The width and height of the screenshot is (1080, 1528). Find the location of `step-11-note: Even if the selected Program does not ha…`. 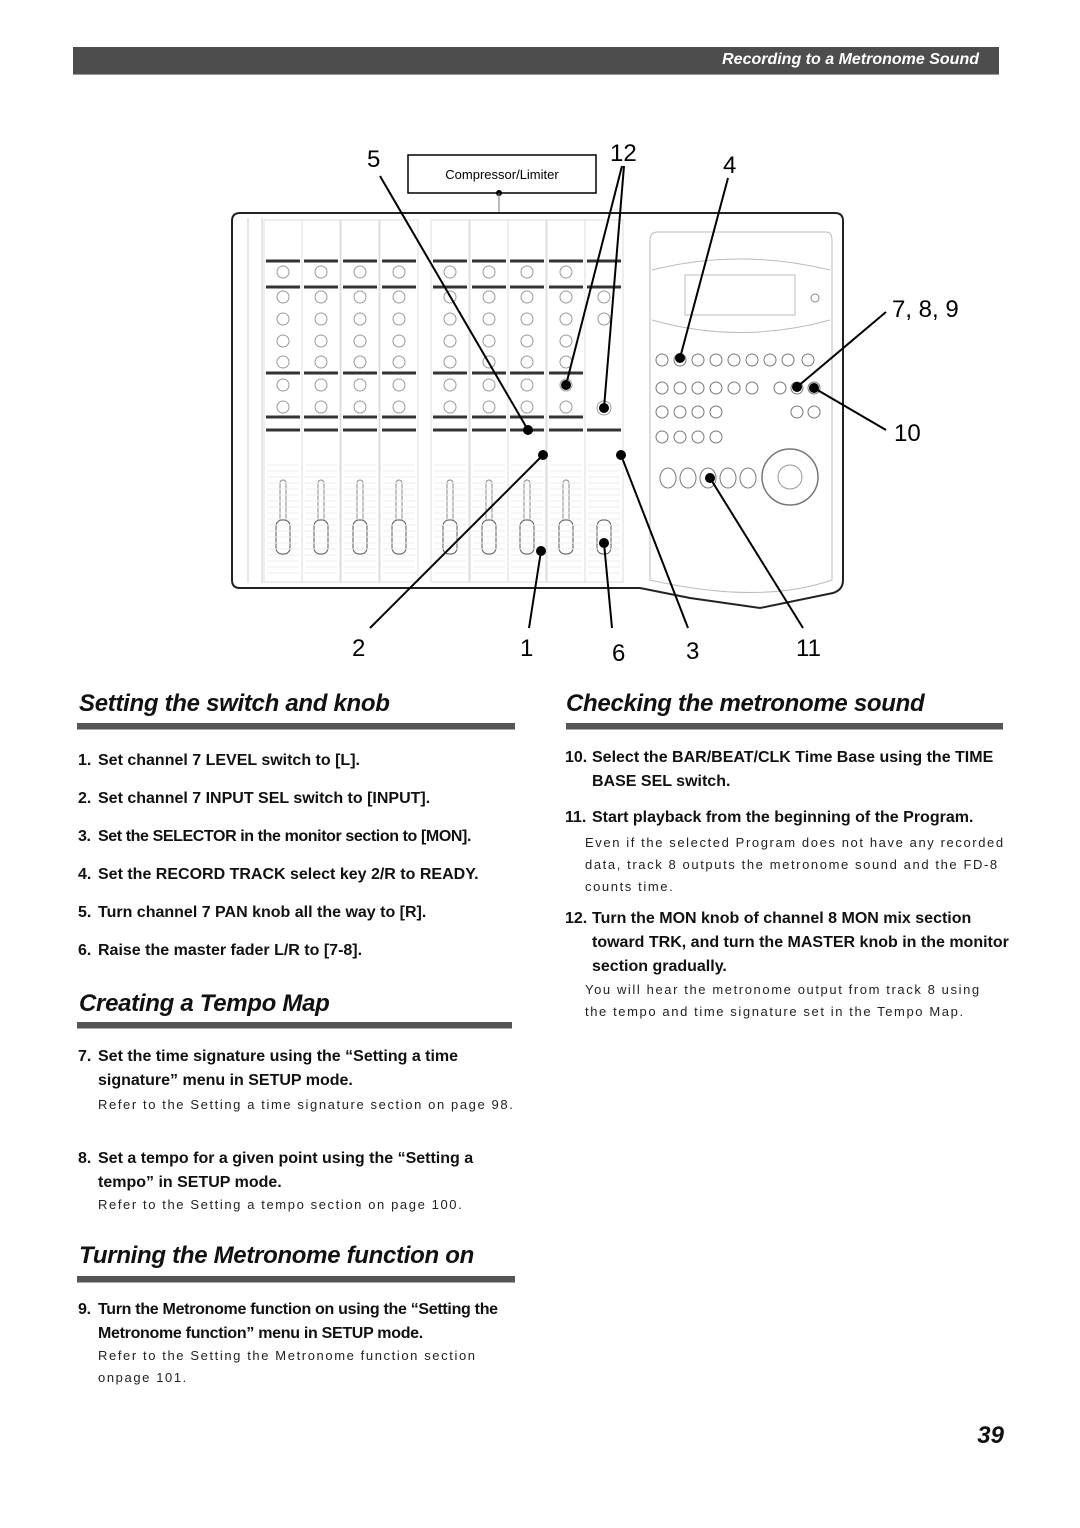

step-11-note: Even if the selected Program does not ha… is located at coordinates (795, 864).